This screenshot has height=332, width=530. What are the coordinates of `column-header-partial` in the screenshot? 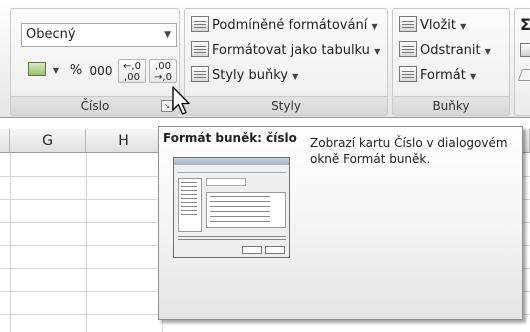 It's located at (5, 141).